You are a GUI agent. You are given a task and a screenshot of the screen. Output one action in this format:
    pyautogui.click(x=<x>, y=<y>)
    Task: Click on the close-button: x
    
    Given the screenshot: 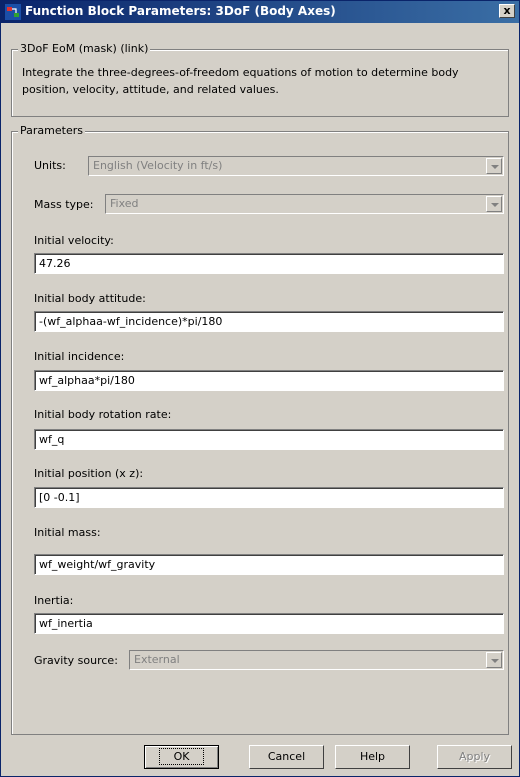 What is the action you would take?
    pyautogui.click(x=507, y=11)
    